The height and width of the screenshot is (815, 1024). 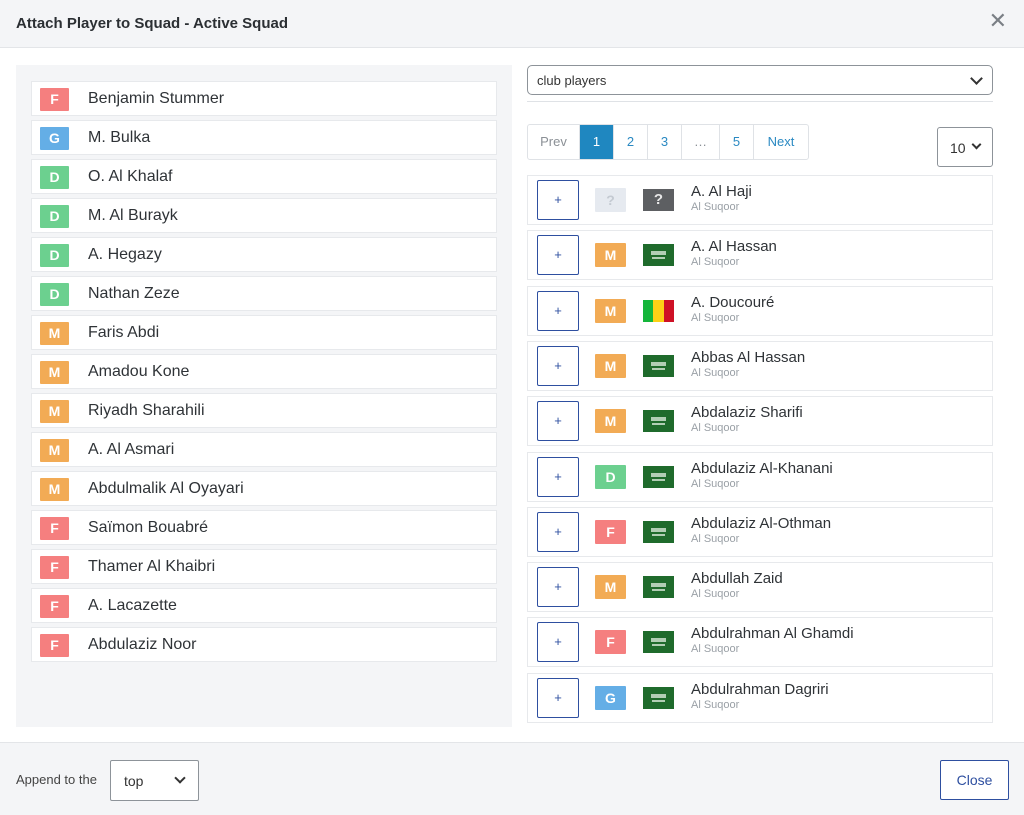 I want to click on player-name: M. Al Burayk, so click(x=133, y=215).